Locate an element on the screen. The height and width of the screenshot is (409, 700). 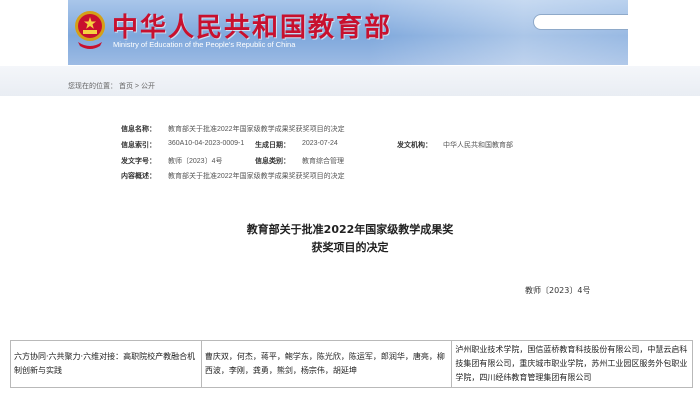
date-label: 生成日期： is located at coordinates (272, 145).